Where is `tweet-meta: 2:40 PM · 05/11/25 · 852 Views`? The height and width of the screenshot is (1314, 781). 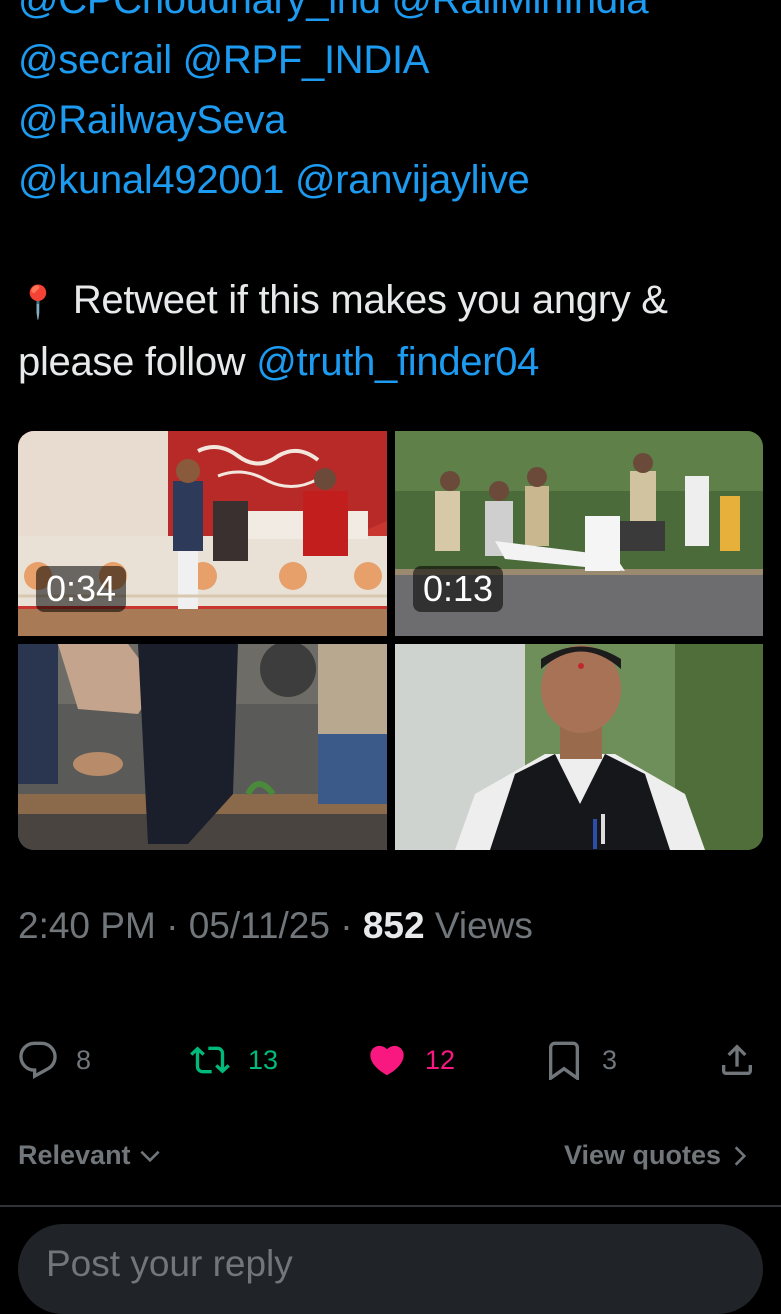
tweet-meta: 2:40 PM · 05/11/25 · 852 Views is located at coordinates (275, 926).